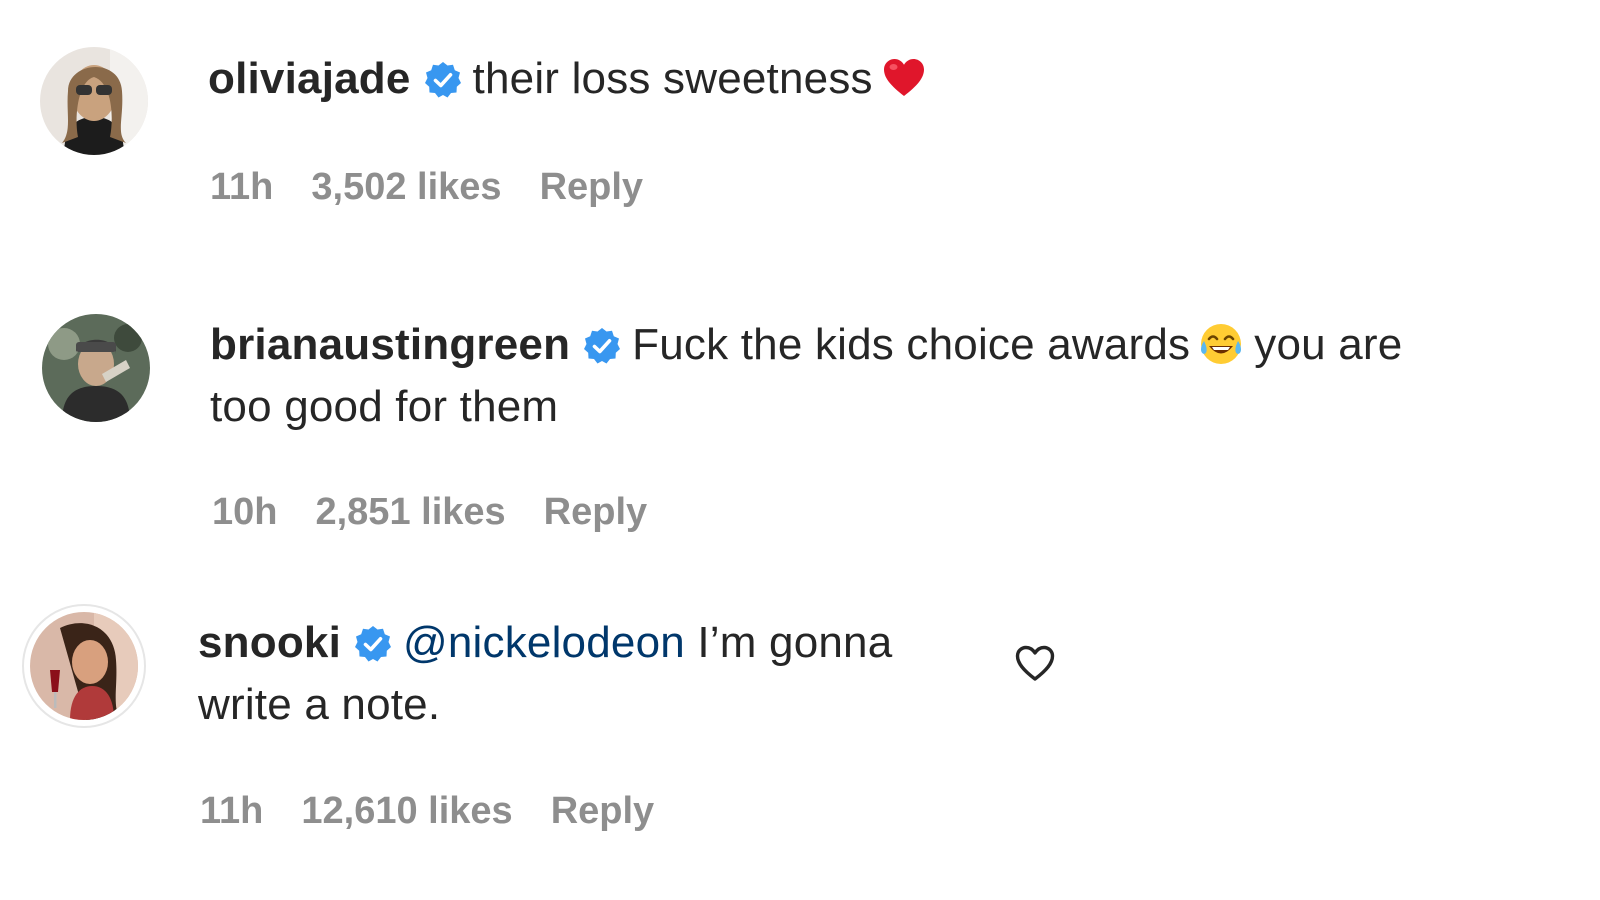 The width and height of the screenshot is (1600, 900). I want to click on comment-meta: 11h 3,502 likes Reply, so click(445, 187).